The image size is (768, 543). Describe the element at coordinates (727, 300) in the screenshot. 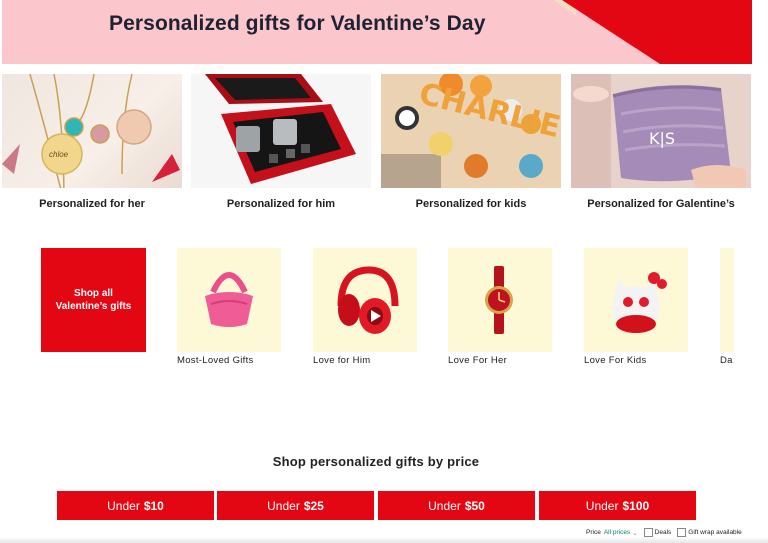

I see `category-box-partial` at that location.